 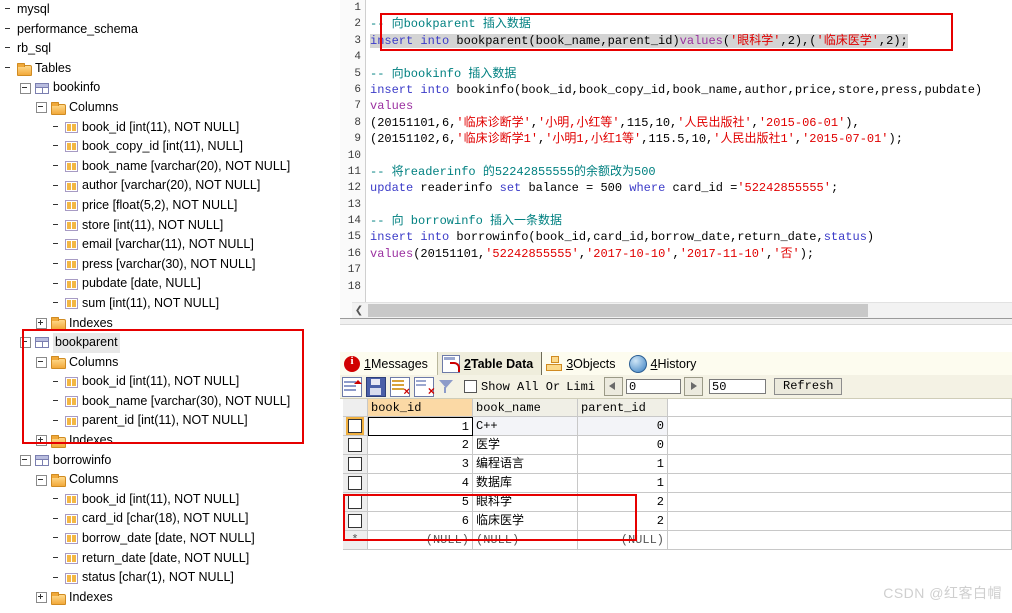 What do you see at coordinates (420, 502) in the screenshot?
I see `table-cell: 5` at bounding box center [420, 502].